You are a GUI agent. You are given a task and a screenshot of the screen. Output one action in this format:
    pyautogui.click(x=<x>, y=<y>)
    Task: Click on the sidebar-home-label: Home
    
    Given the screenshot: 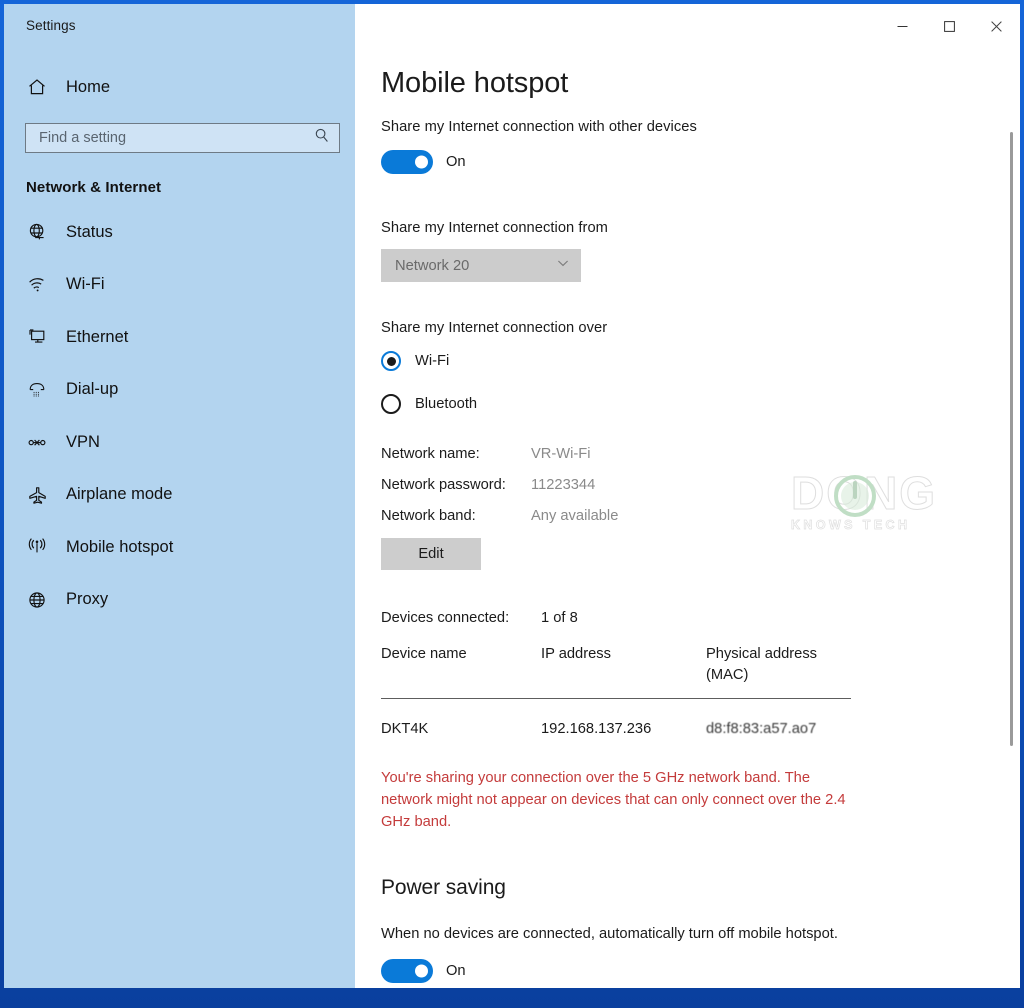 What is the action you would take?
    pyautogui.click(x=88, y=86)
    